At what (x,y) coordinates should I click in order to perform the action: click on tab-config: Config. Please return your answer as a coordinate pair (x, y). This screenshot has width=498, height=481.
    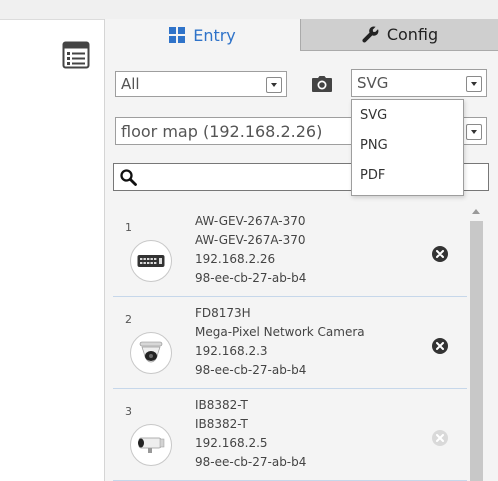
    Looking at the image, I should click on (399, 35).